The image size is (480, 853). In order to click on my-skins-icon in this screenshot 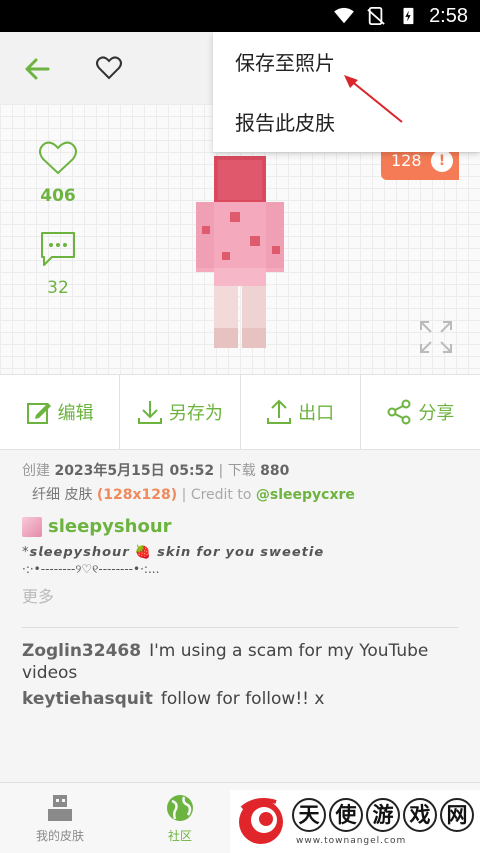, I will do `click(60, 808)`.